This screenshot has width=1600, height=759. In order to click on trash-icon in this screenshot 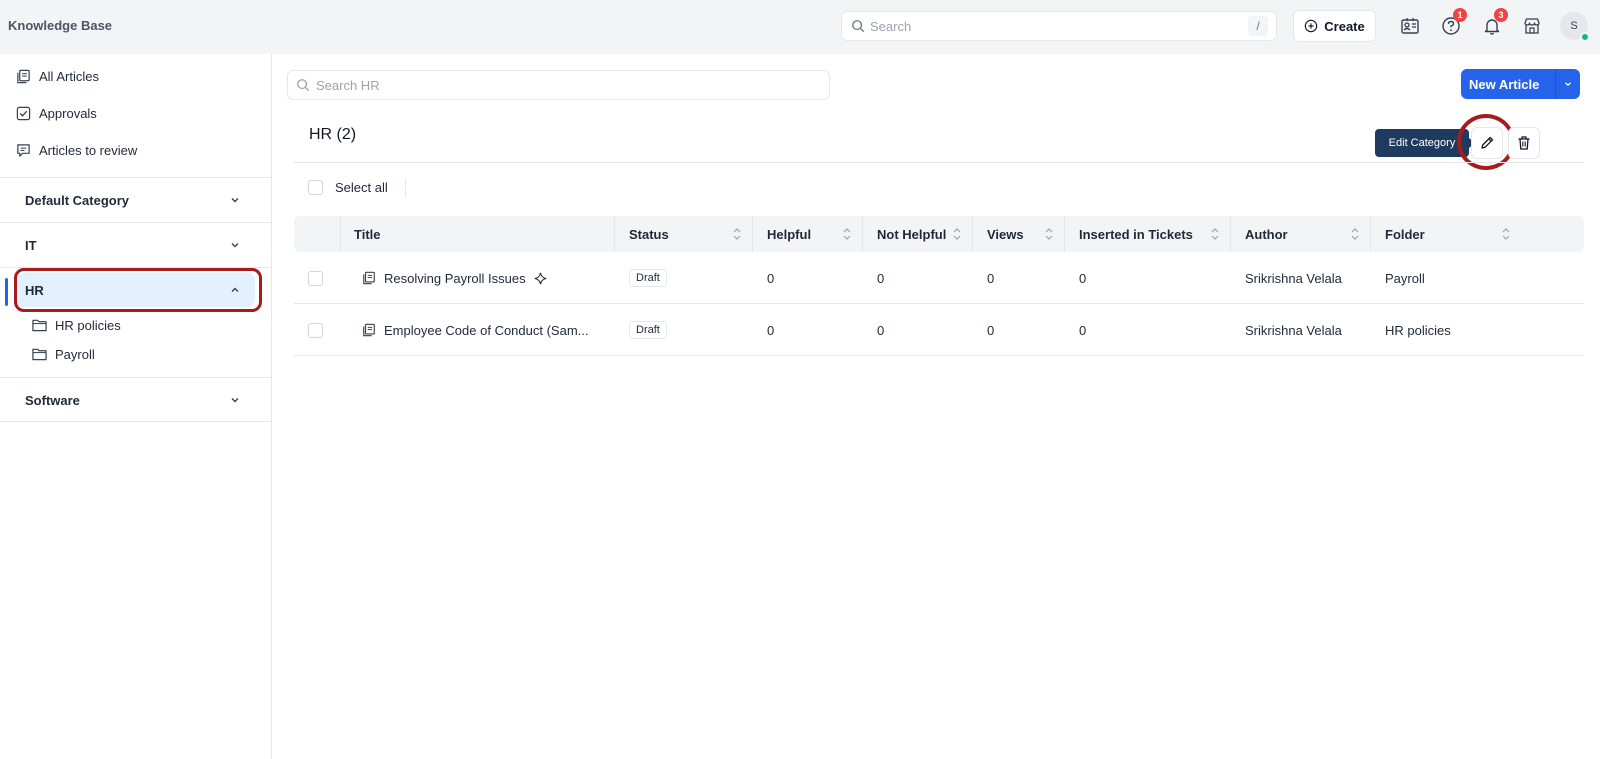, I will do `click(1524, 143)`.